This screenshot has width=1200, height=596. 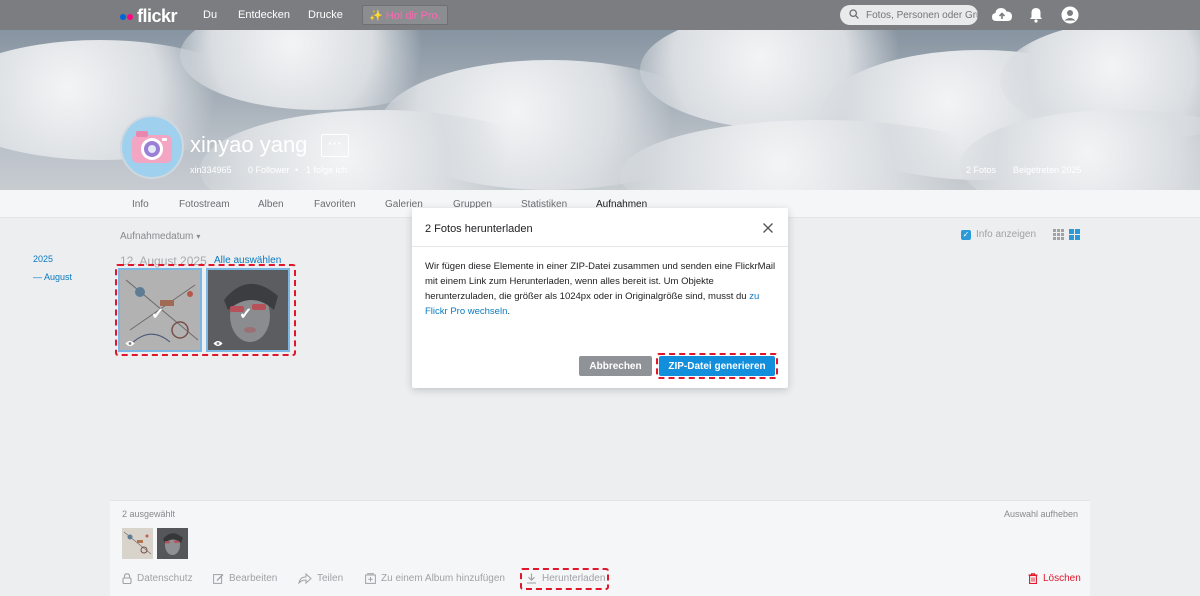 I want to click on dialog-body-end: ., so click(x=508, y=311).